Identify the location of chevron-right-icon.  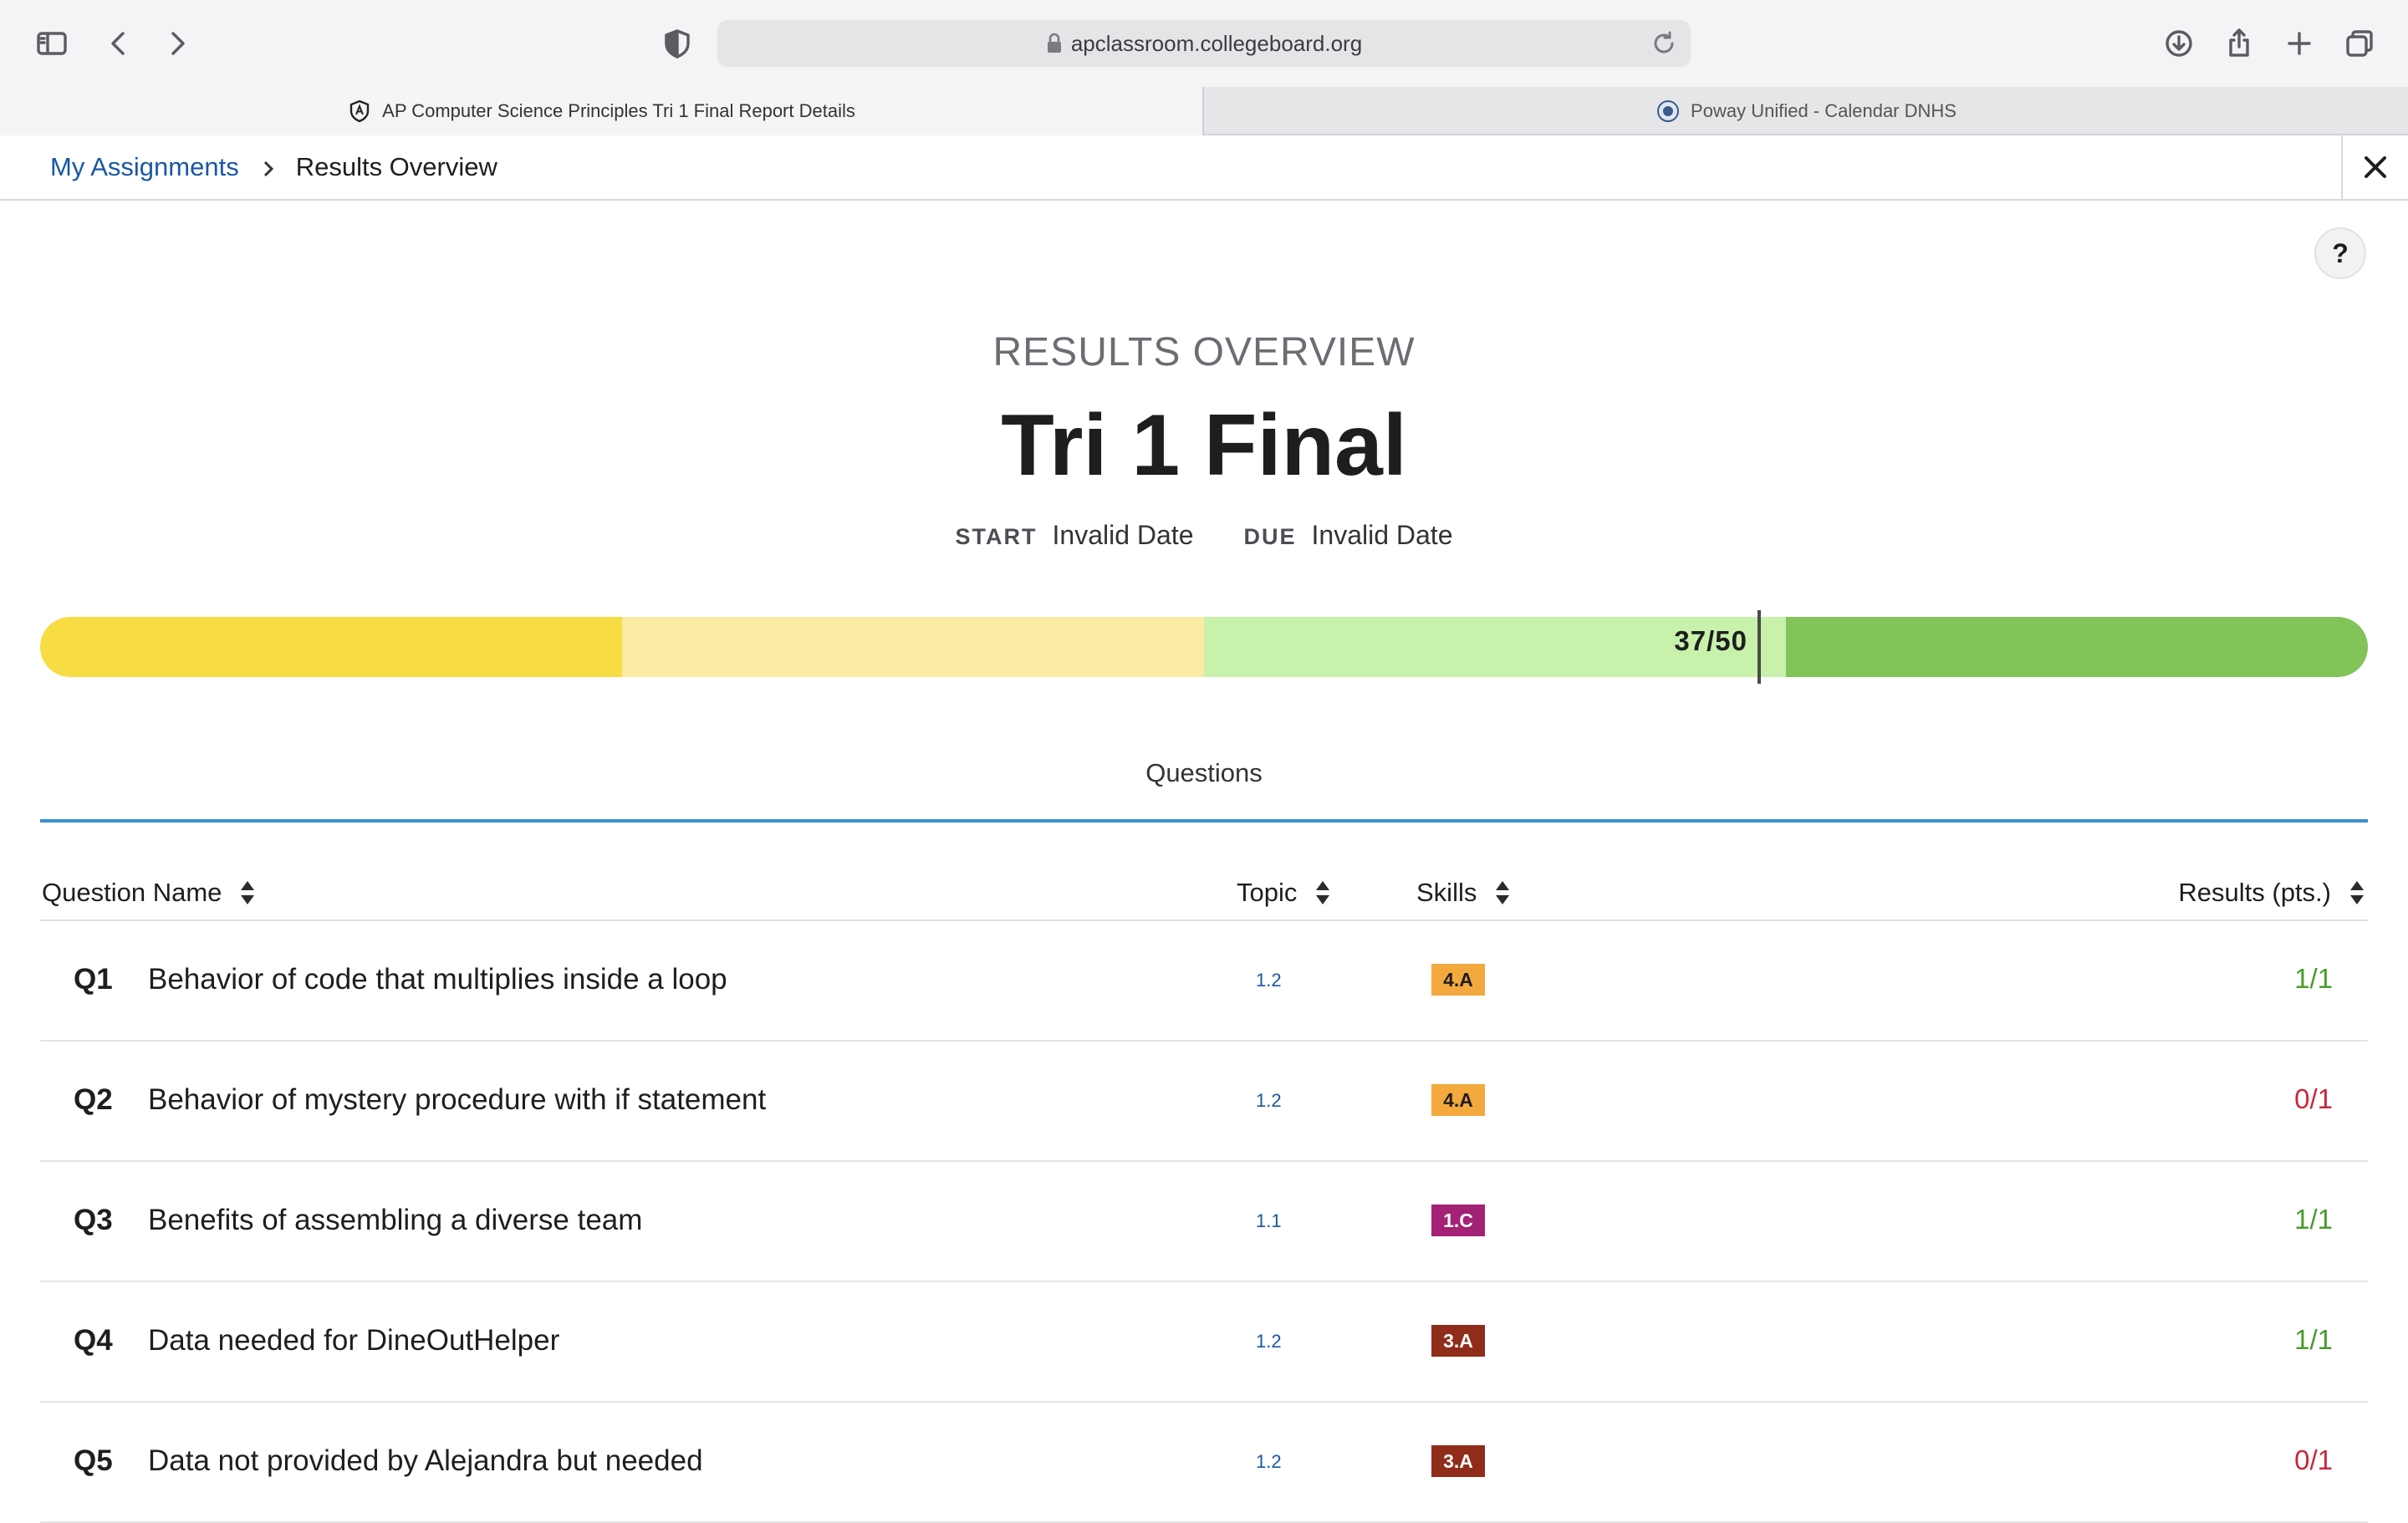
(269, 167).